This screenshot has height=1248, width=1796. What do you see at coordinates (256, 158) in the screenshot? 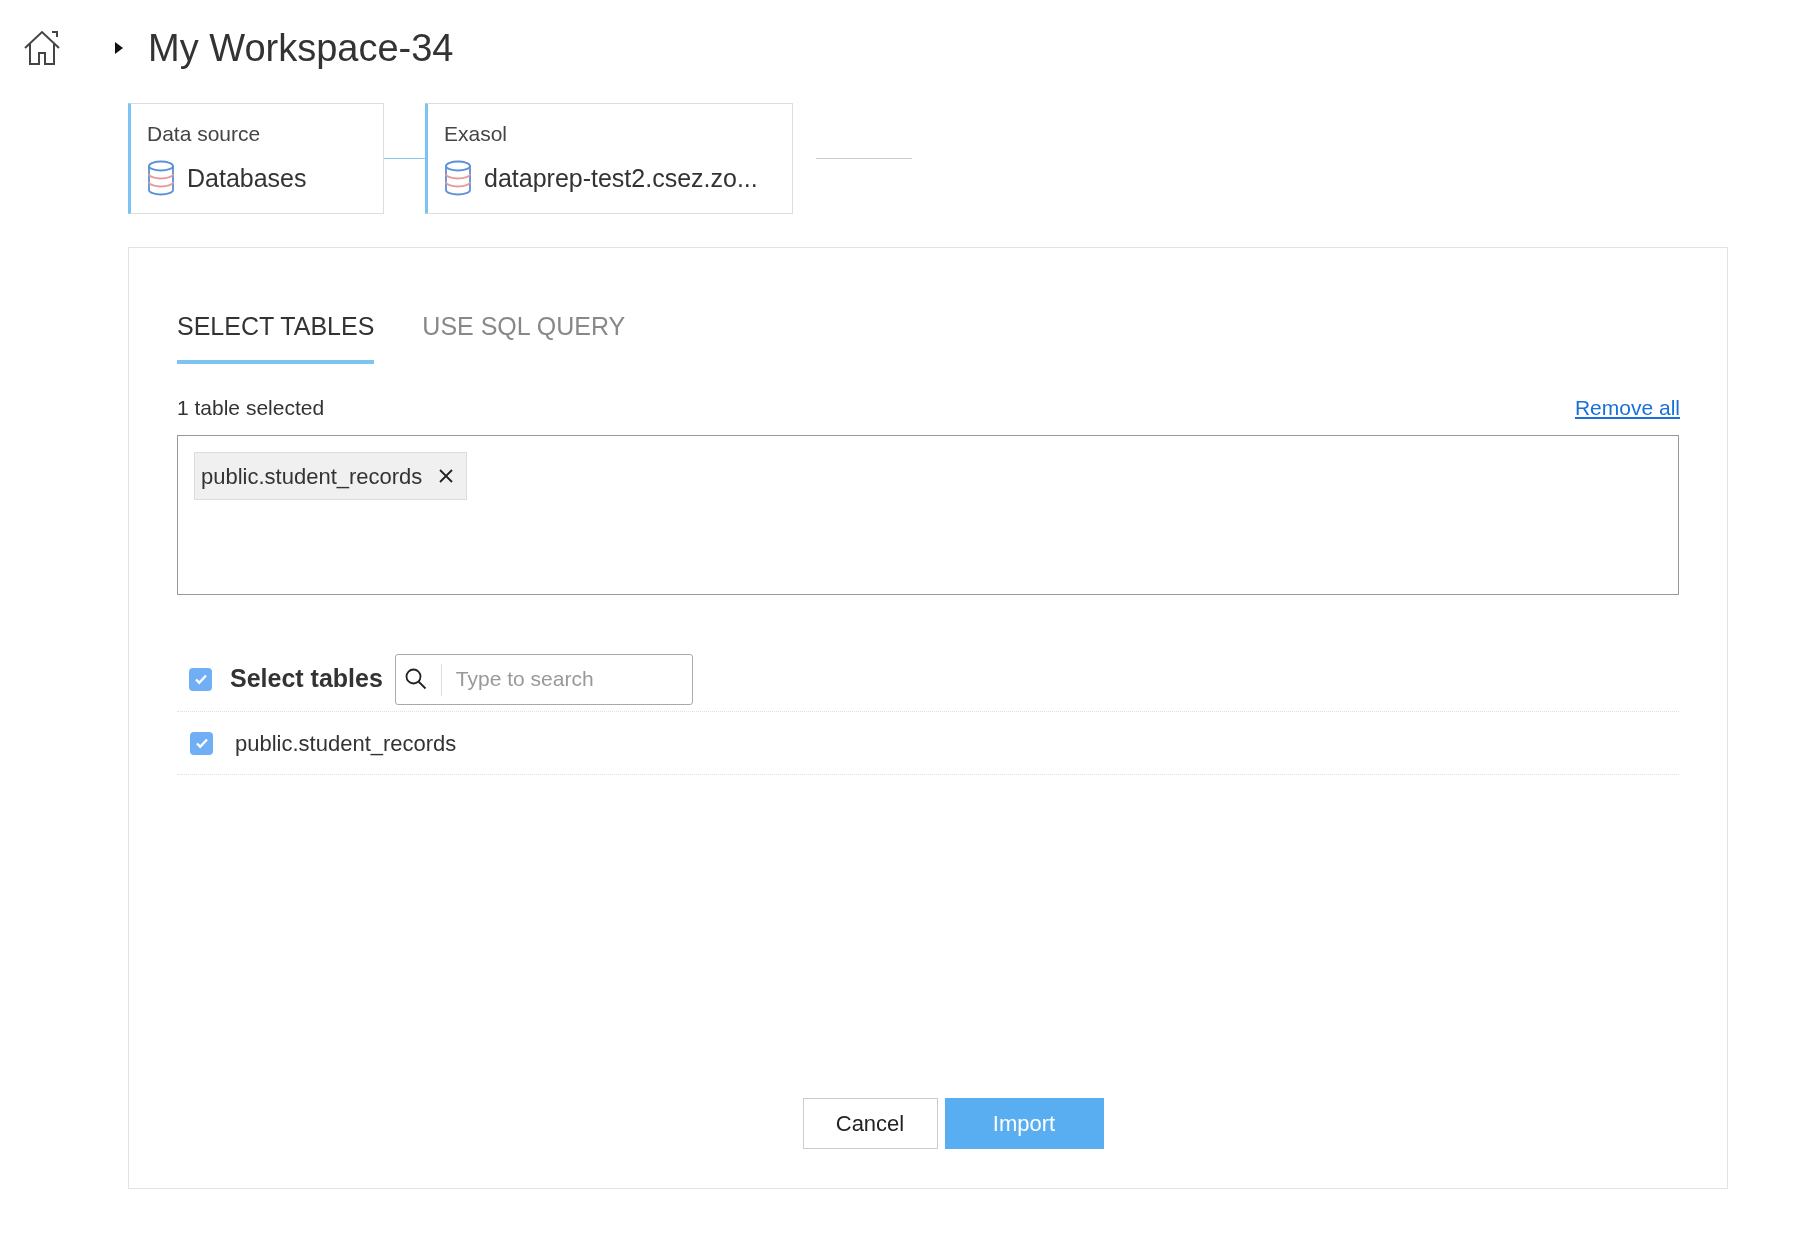
I see `step-card: Data source Databases` at bounding box center [256, 158].